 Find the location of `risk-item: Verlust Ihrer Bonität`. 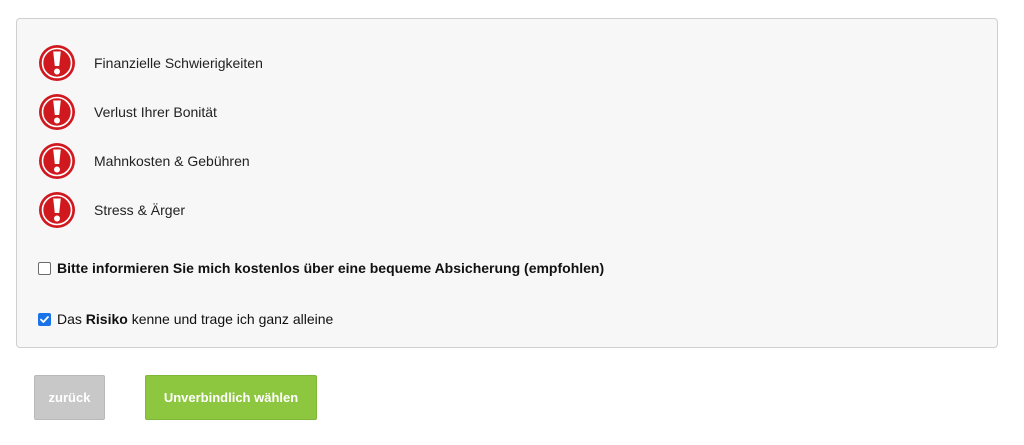

risk-item: Verlust Ihrer Bonität is located at coordinates (150, 111).